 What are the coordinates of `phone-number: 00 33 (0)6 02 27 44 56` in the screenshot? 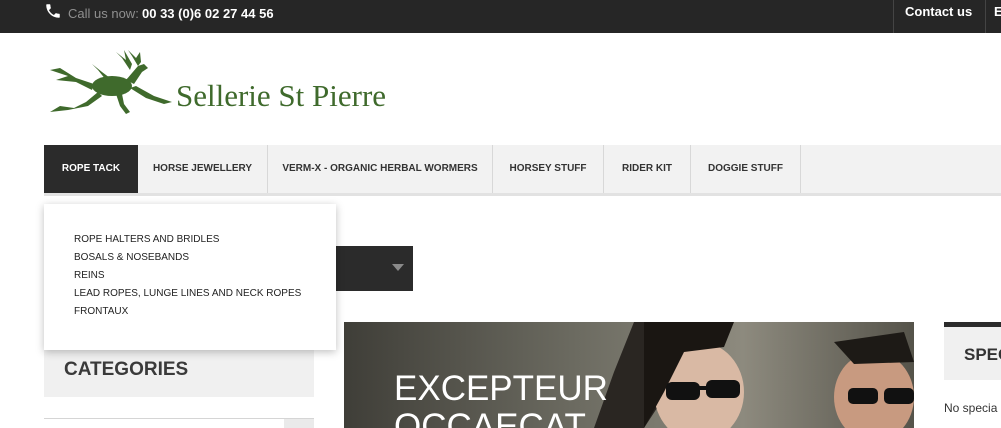 It's located at (208, 13).